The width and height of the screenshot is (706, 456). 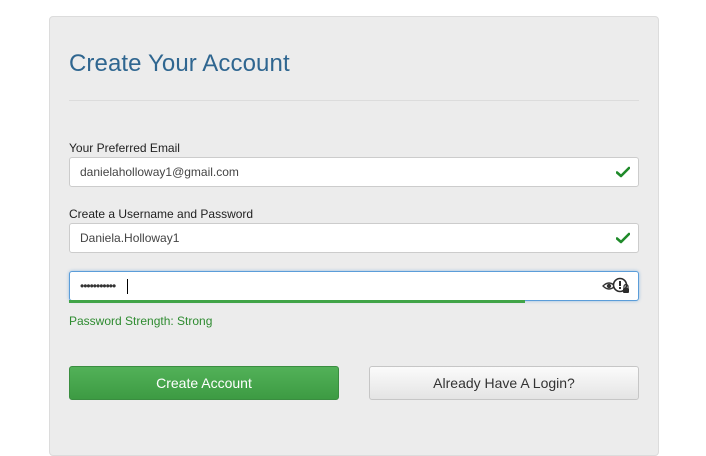 I want to click on username-value: Daniela.Holloway1, so click(x=130, y=238).